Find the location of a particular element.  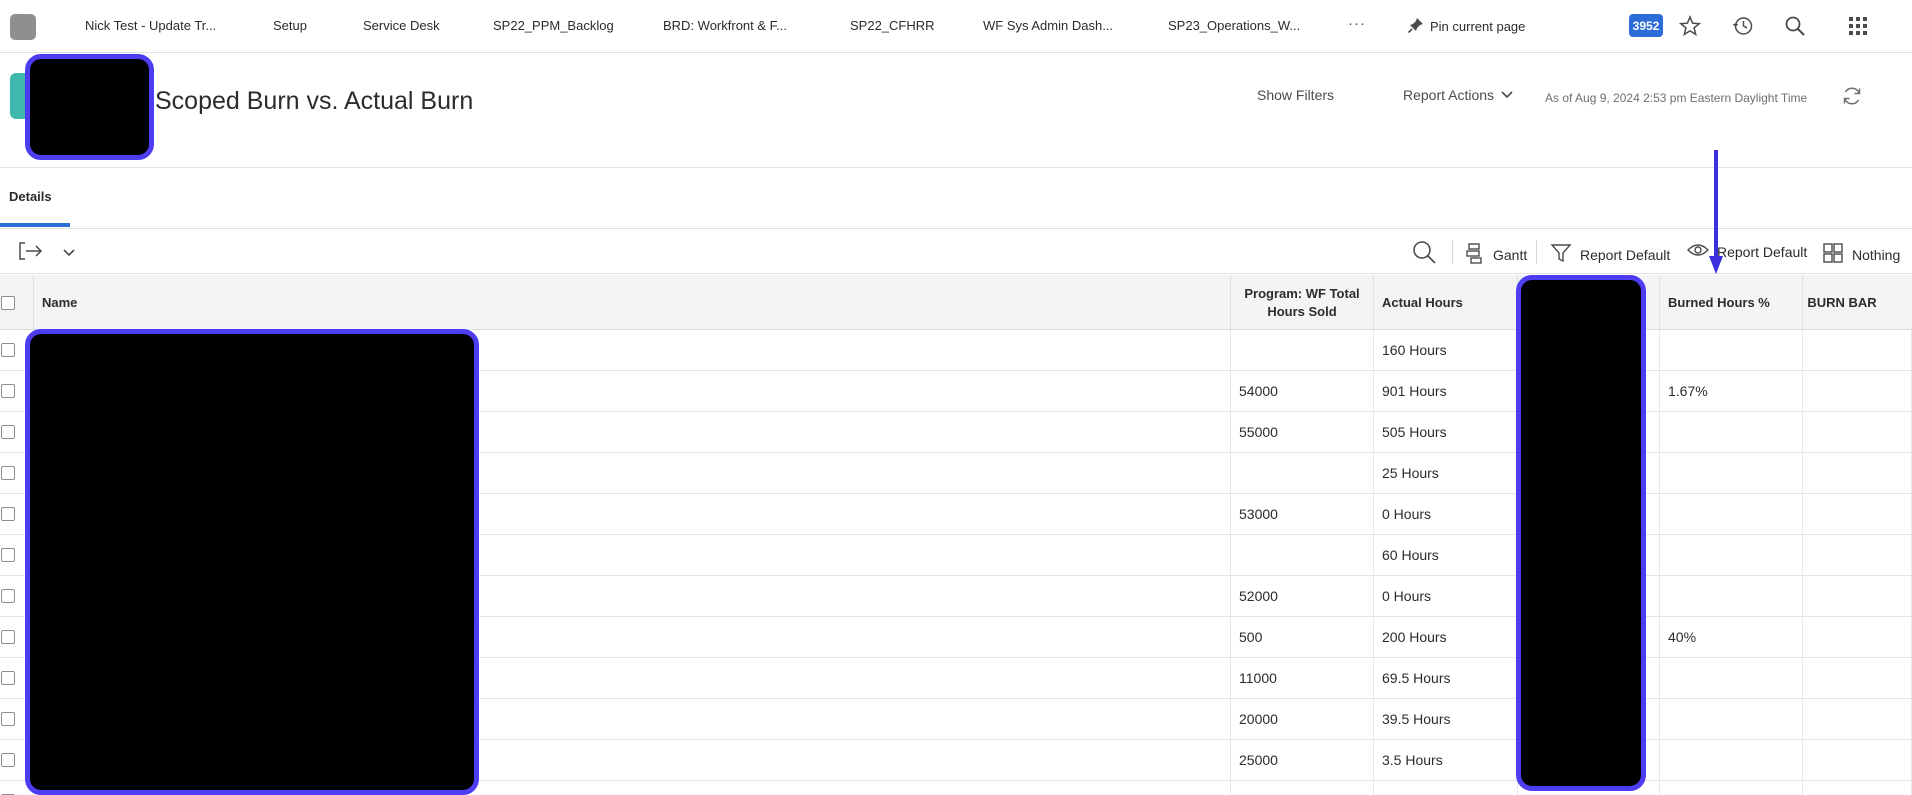

nav-item-service-desk: Service Desk is located at coordinates (401, 25).